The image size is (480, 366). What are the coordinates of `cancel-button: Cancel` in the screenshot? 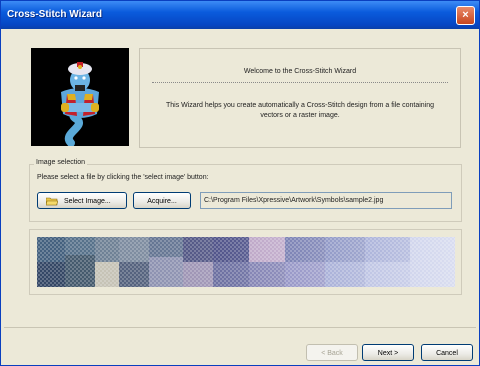 It's located at (447, 352).